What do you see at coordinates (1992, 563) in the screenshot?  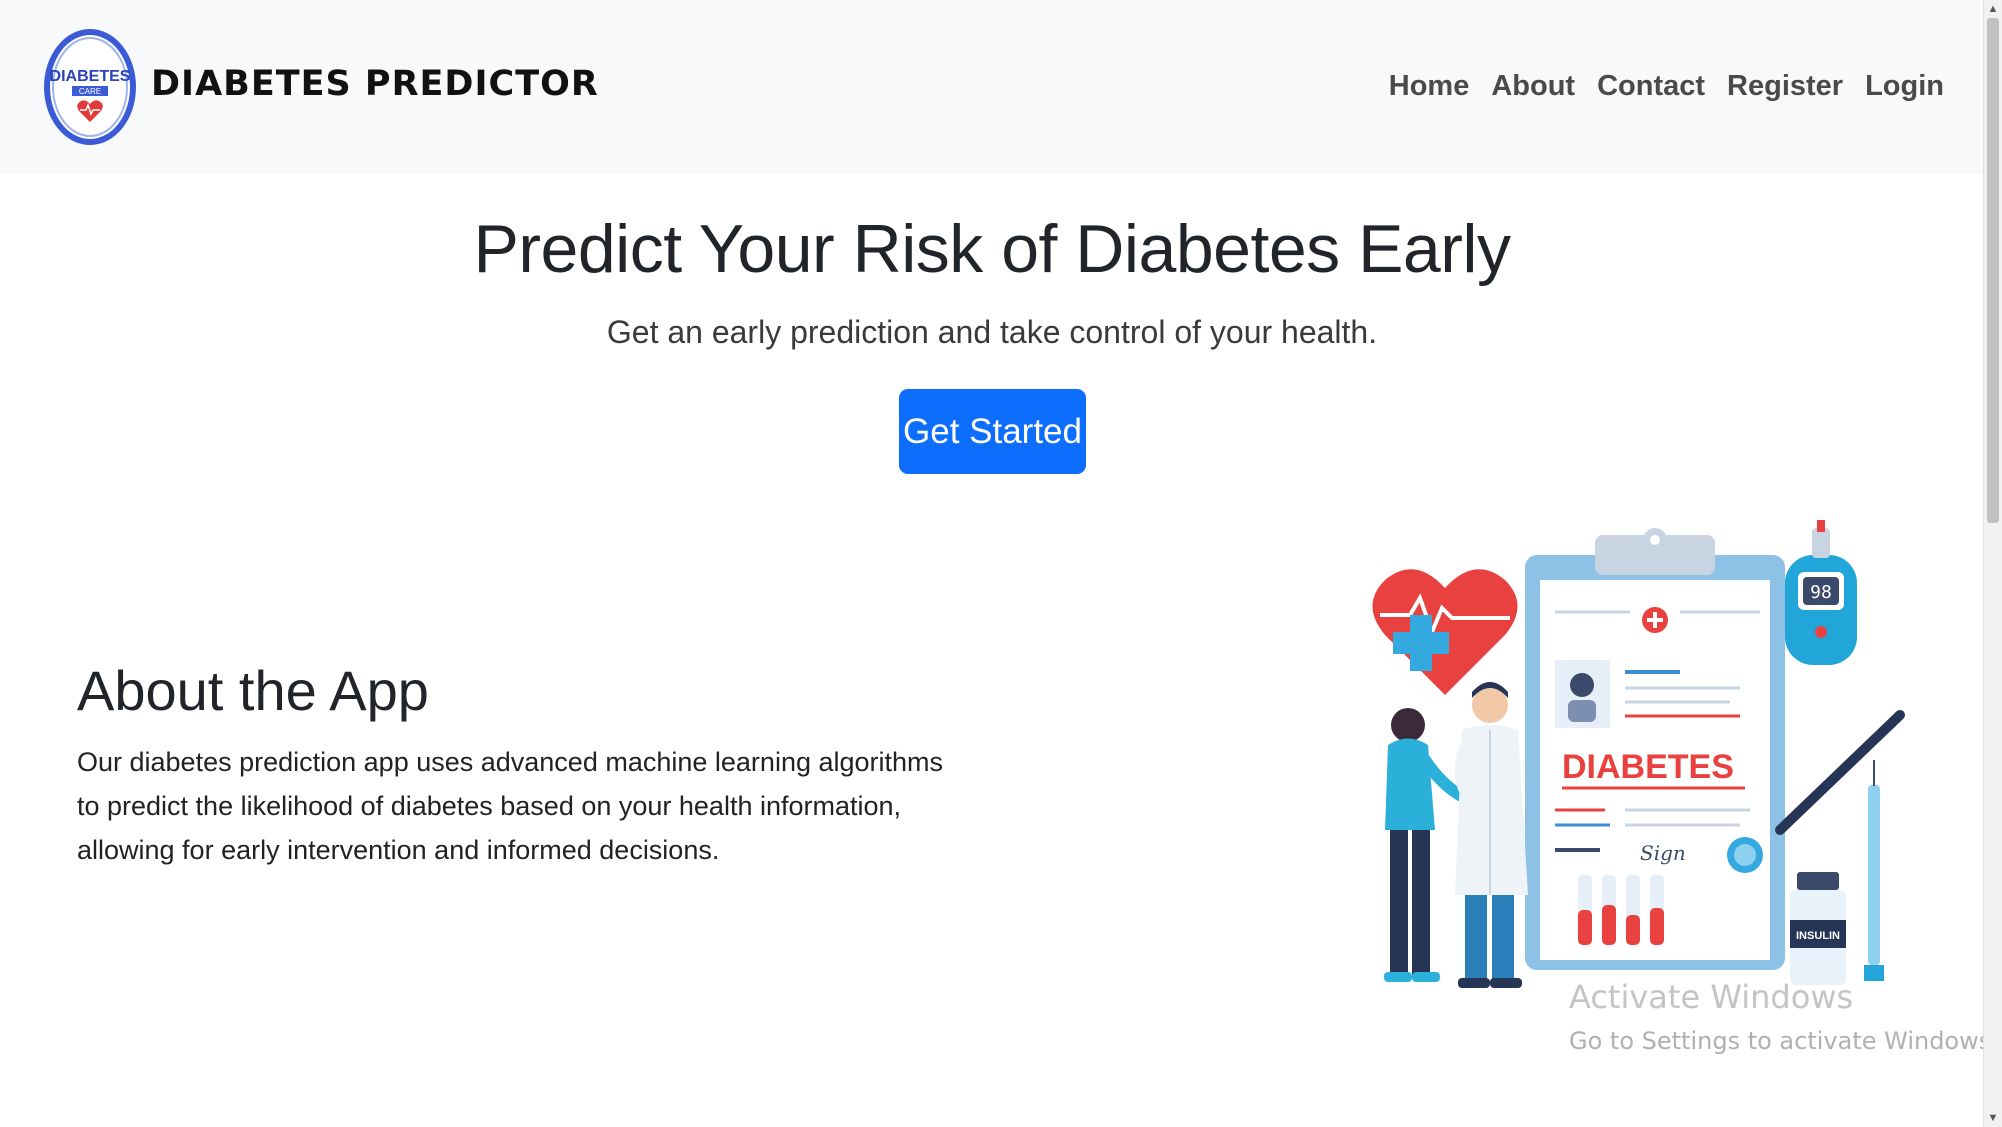 I see `vertical-scrollbar: ▲ ▼` at bounding box center [1992, 563].